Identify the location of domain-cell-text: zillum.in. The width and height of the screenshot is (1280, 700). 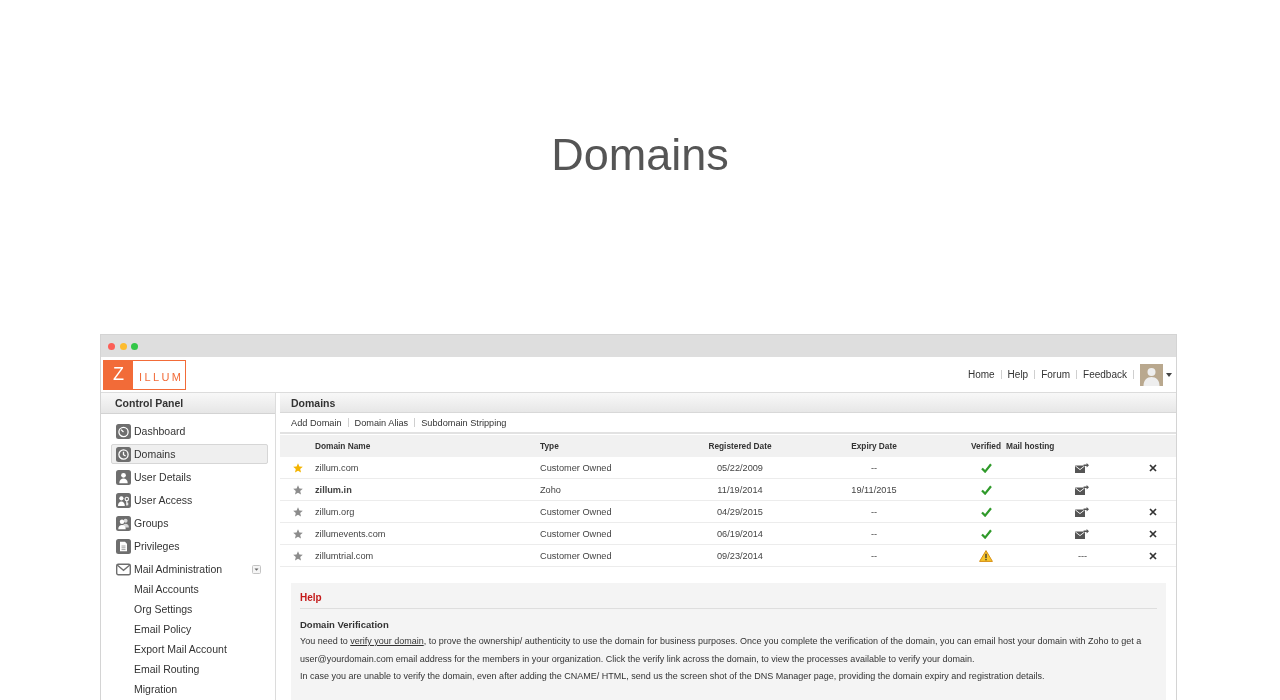
(333, 489).